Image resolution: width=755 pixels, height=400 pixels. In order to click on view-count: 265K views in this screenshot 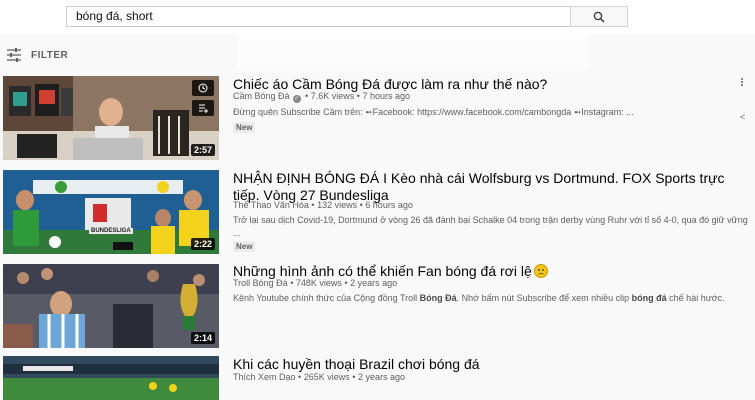, I will do `click(326, 377)`.